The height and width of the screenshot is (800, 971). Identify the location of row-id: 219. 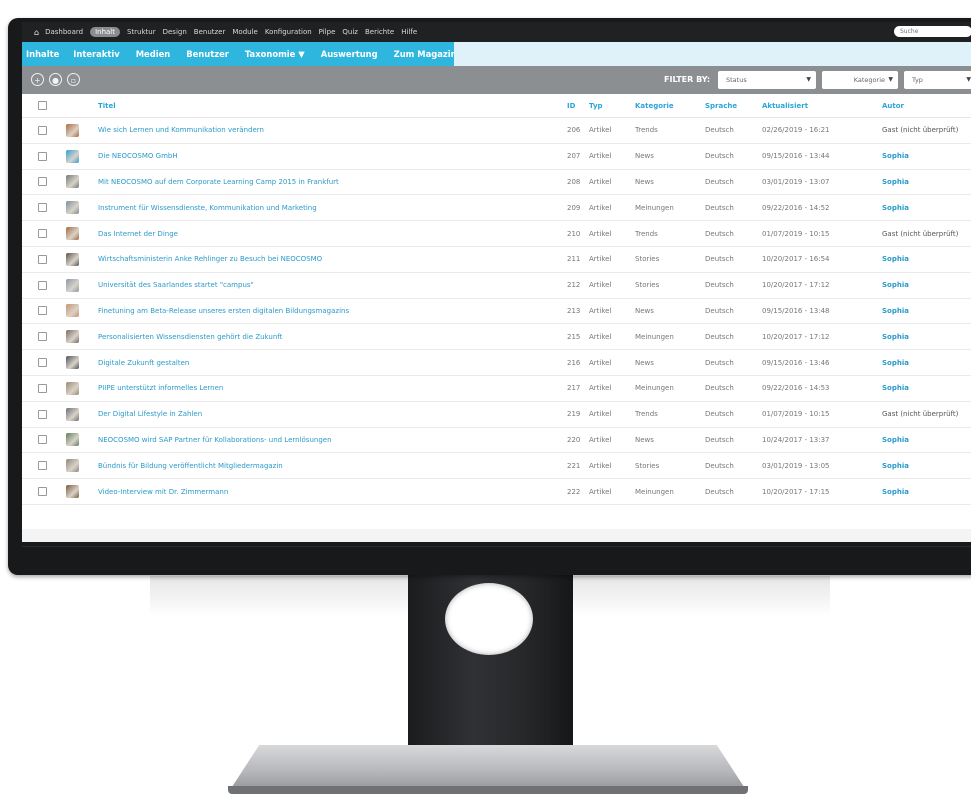
(574, 414).